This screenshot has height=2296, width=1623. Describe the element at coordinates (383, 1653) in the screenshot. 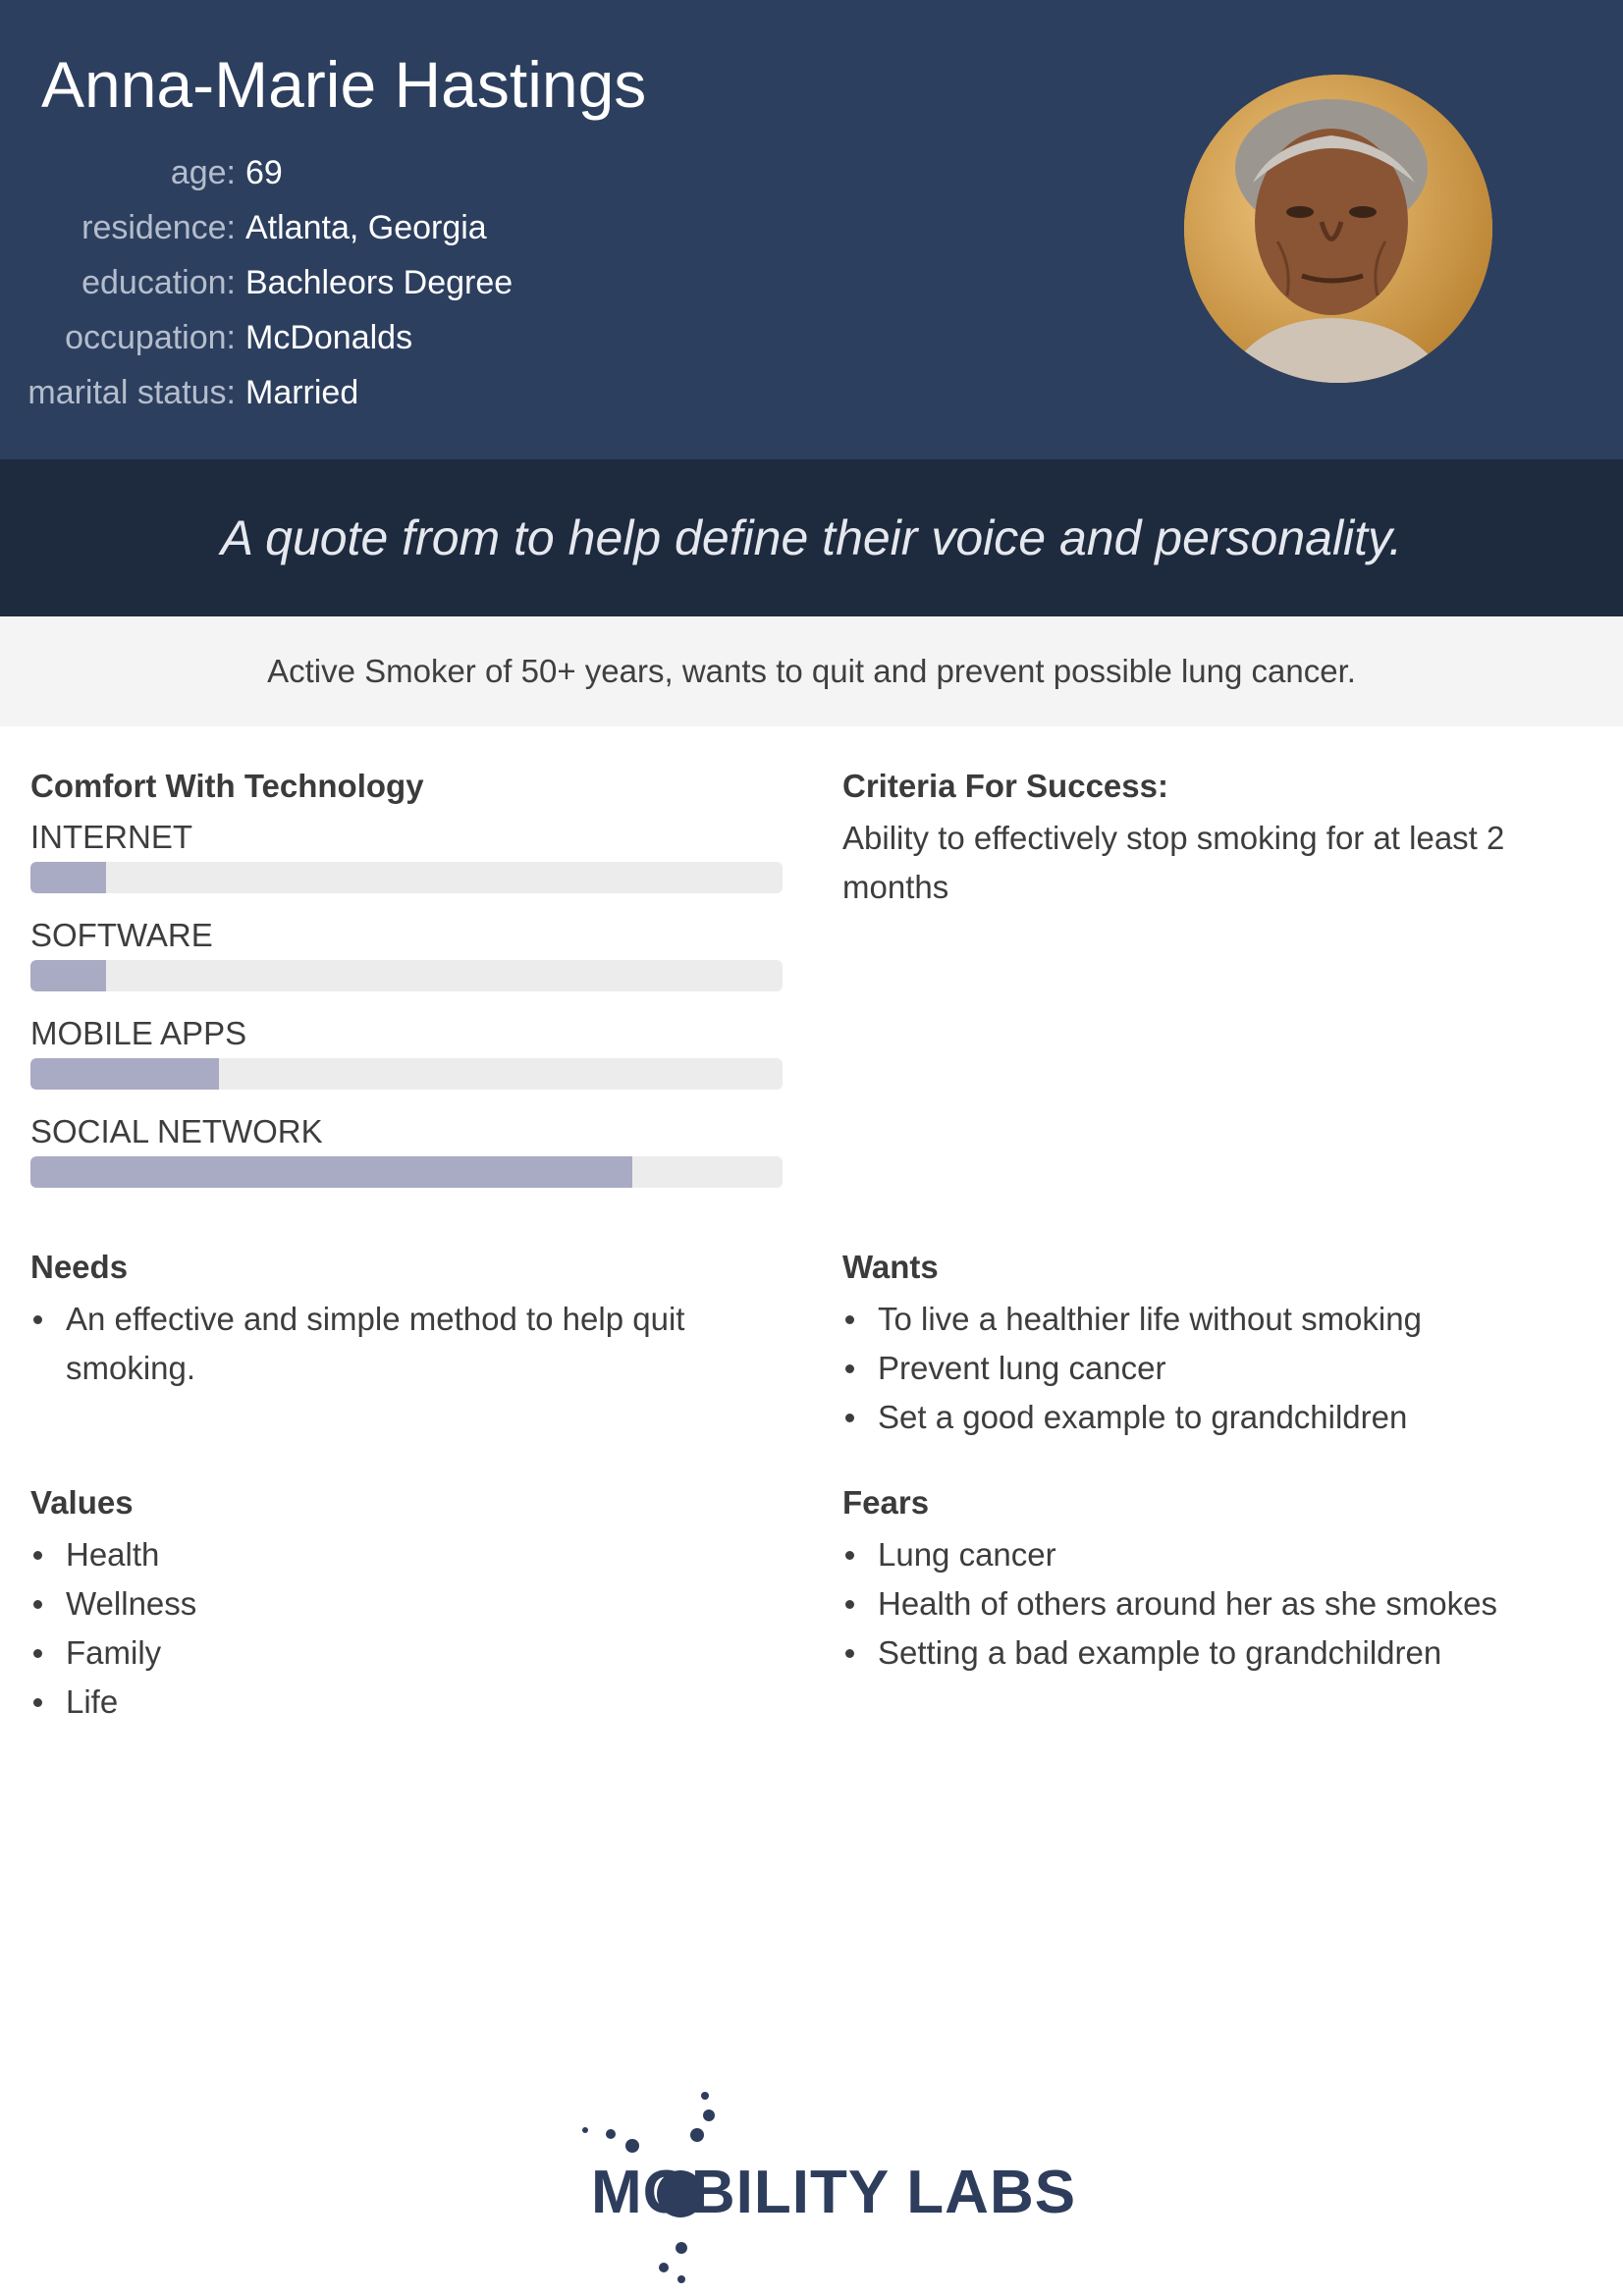

I see `list-item: Family` at that location.